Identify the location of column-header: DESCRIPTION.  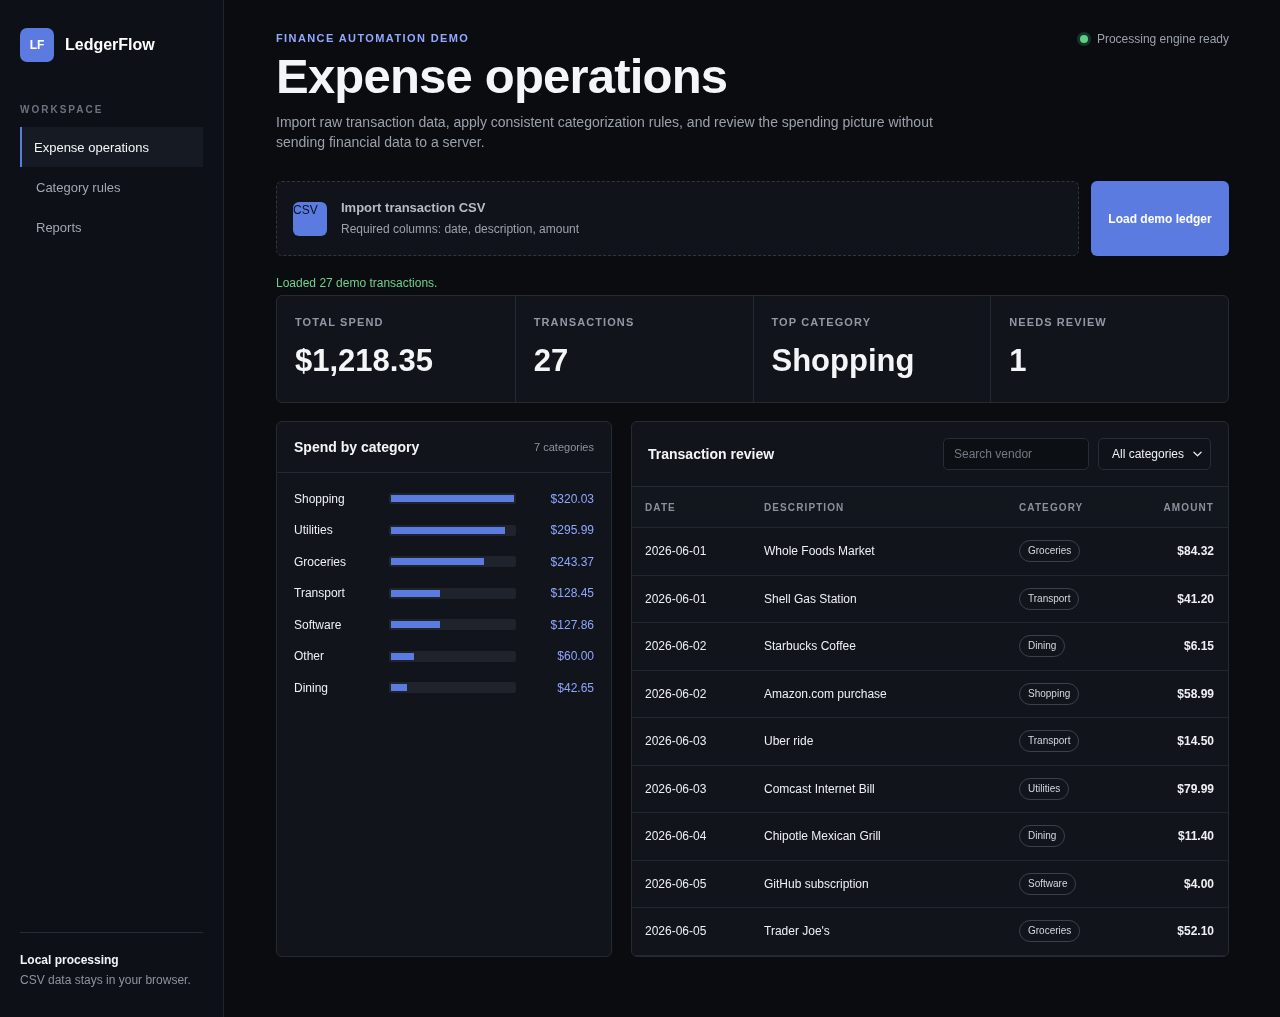
(804, 507).